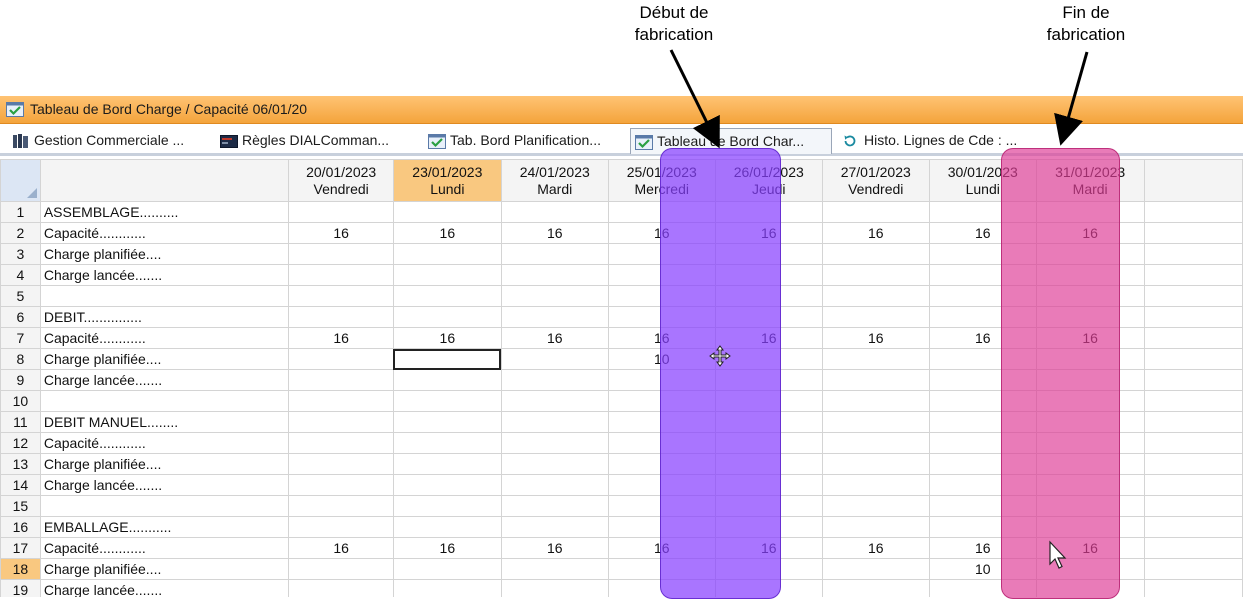  What do you see at coordinates (20, 443) in the screenshot?
I see `row-number: 12` at bounding box center [20, 443].